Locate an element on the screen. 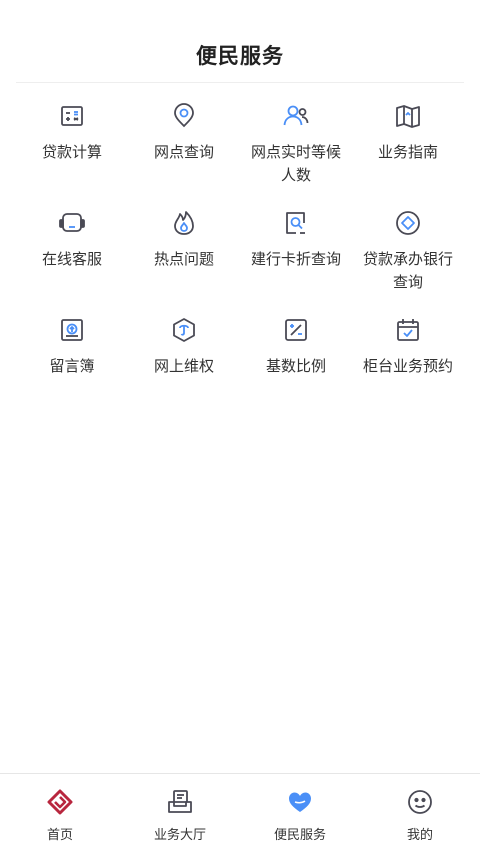  service-label: 基数比例 is located at coordinates (295, 366).